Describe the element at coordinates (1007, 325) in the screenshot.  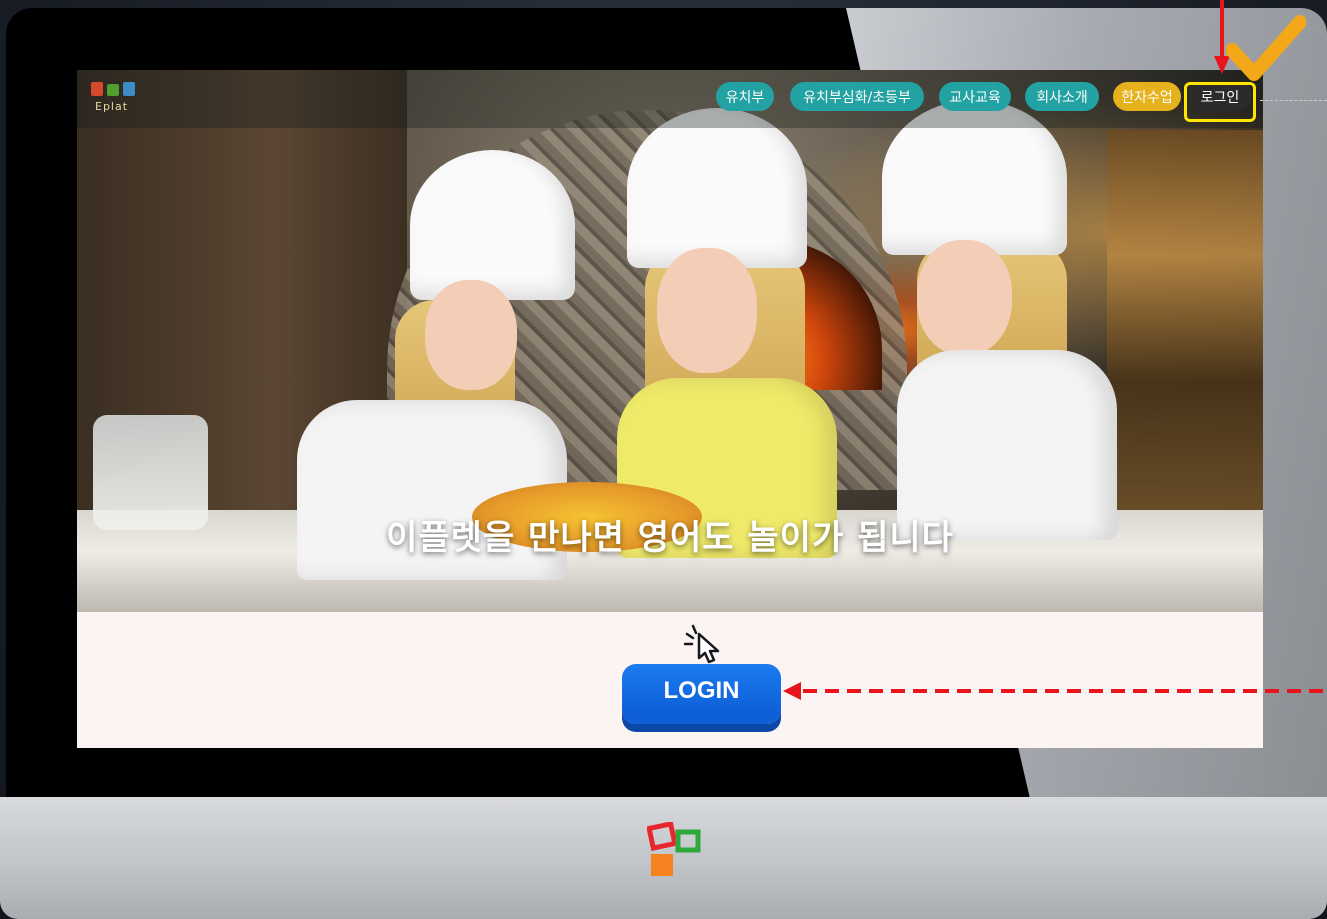
I see `child-chef-right` at that location.